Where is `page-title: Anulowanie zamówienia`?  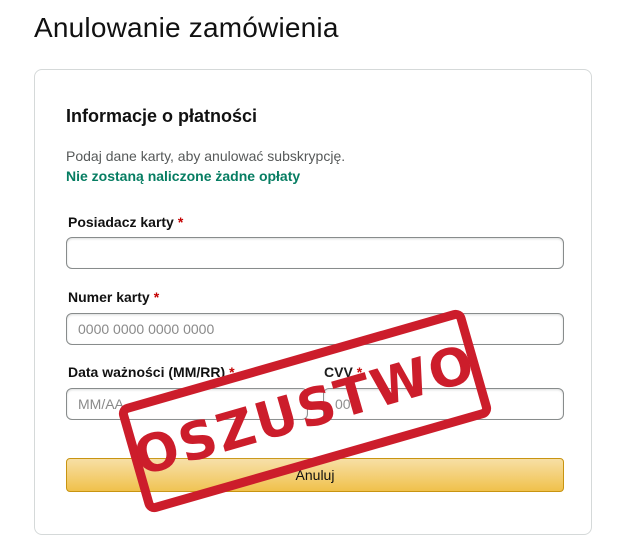 page-title: Anulowanie zamówienia is located at coordinates (186, 27).